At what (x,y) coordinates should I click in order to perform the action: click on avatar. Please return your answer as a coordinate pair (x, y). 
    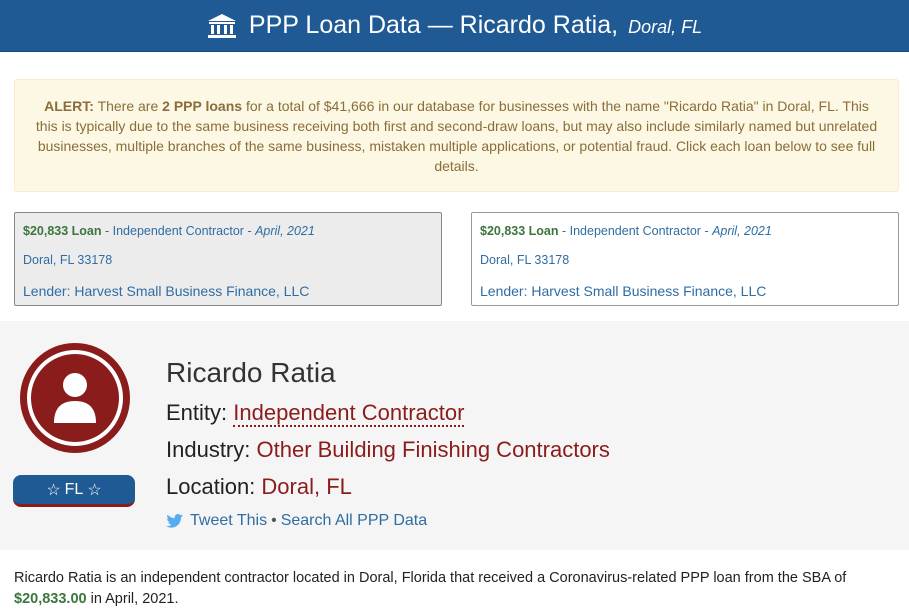
    Looking at the image, I should click on (75, 398).